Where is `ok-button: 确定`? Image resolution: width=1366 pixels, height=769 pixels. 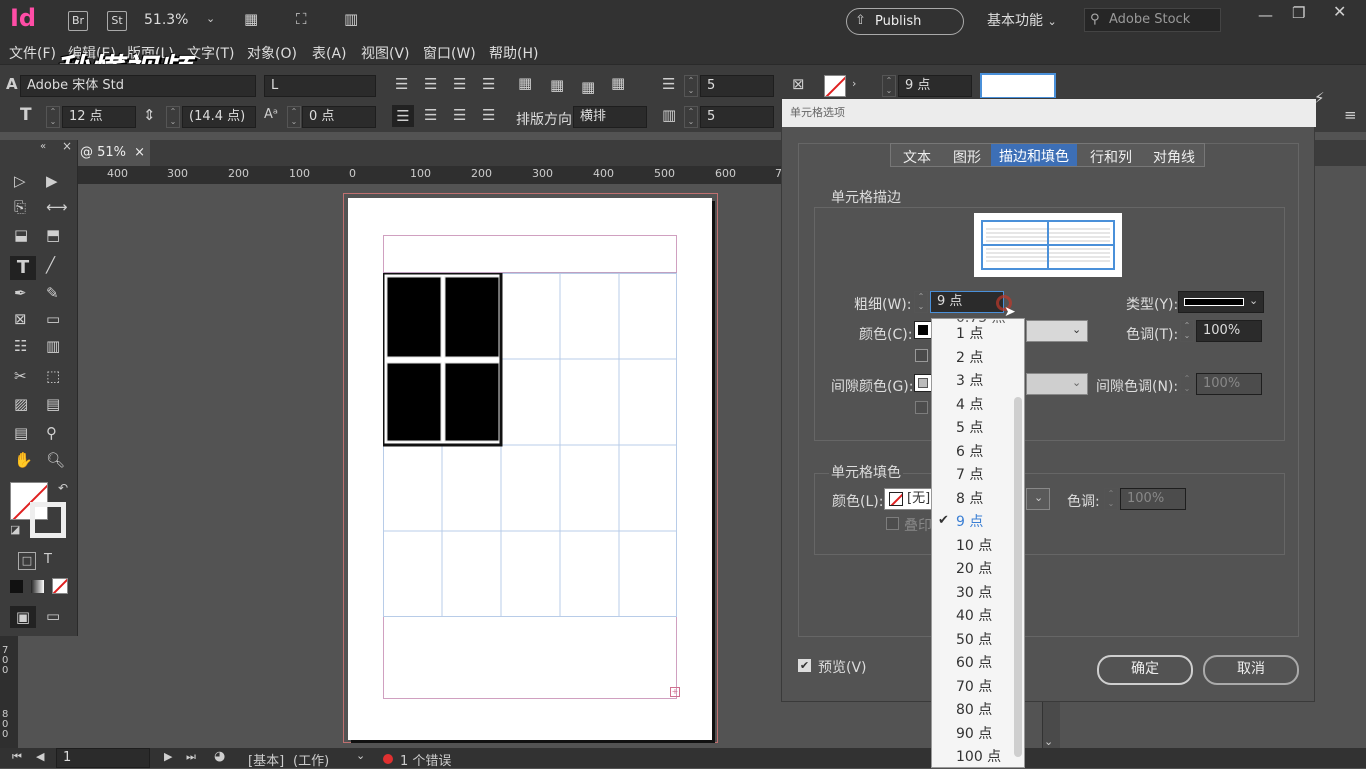 ok-button: 确定 is located at coordinates (1145, 670).